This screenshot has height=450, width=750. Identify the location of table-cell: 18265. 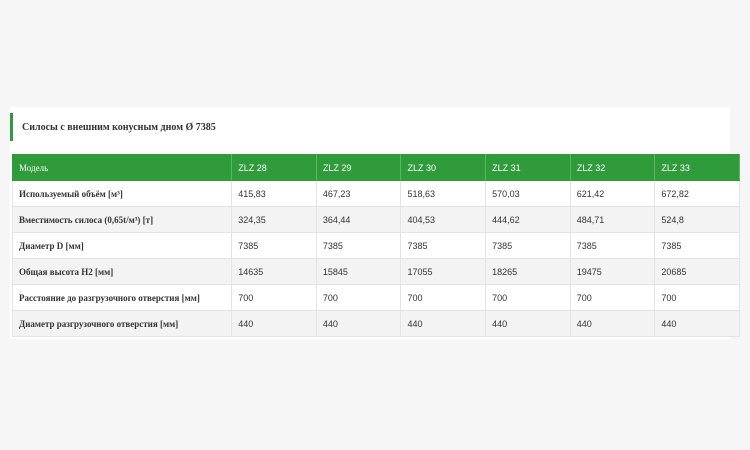
(528, 271).